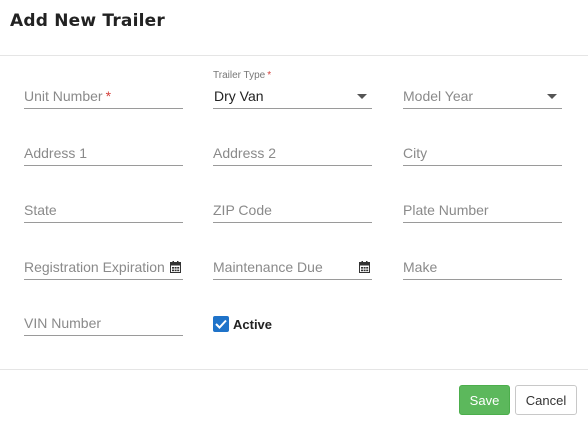  Describe the element at coordinates (239, 96) in the screenshot. I see `trailer-type-value: Dry Van` at that location.